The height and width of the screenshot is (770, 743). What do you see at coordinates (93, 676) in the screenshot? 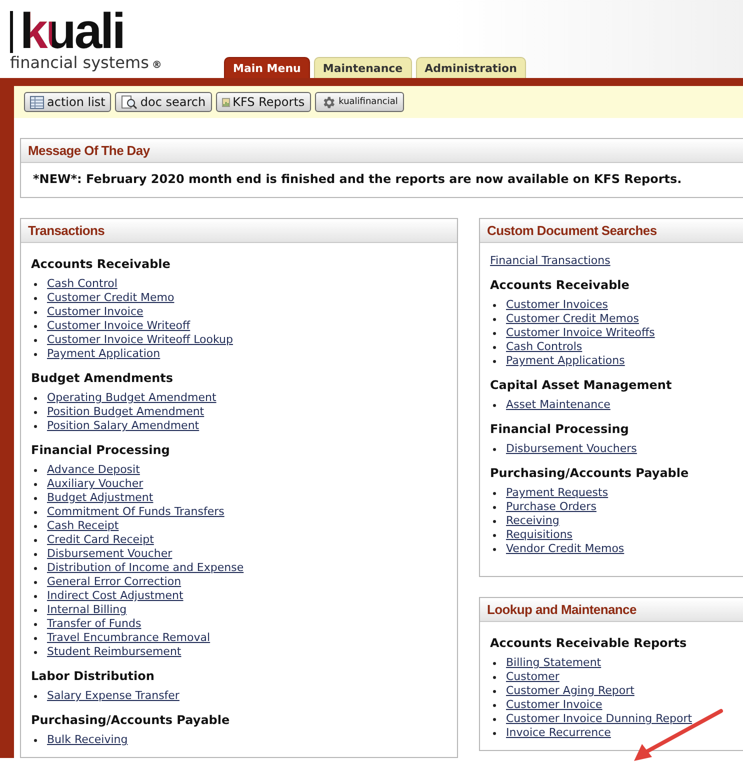
I see `section-heading: Labor Distribution` at bounding box center [93, 676].